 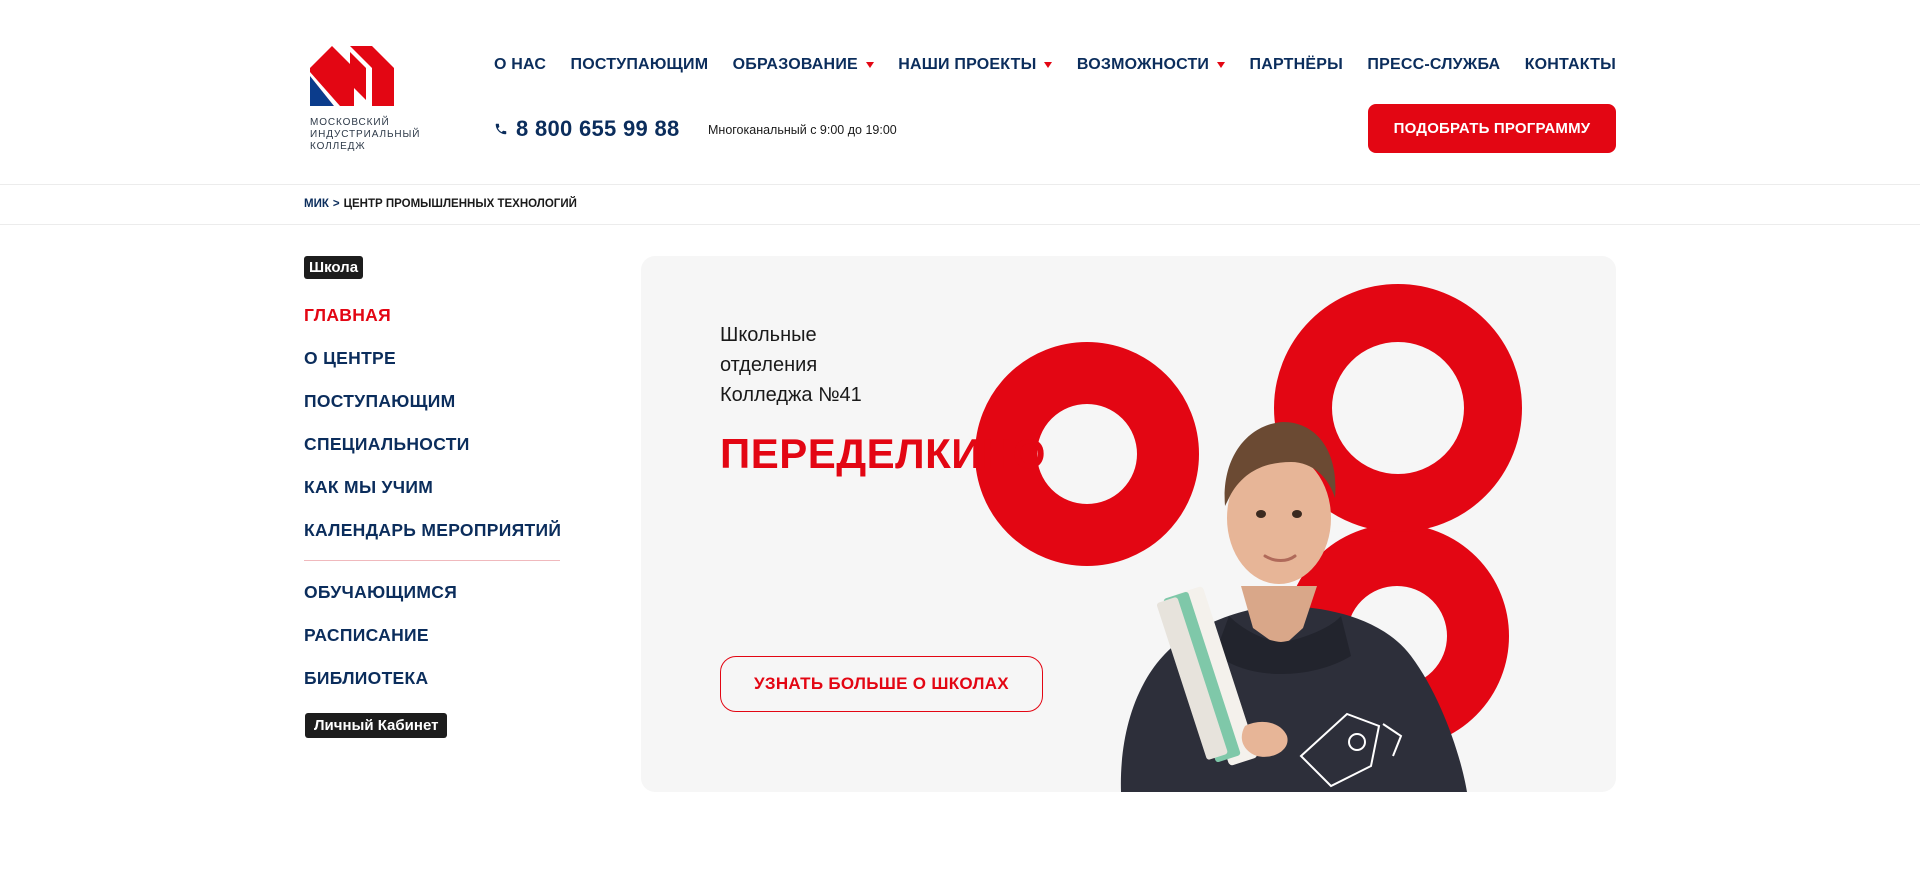 What do you see at coordinates (1492, 128) in the screenshot?
I see `choose-program-button: ПОДОБРАТЬ ПРОГРАММУ` at bounding box center [1492, 128].